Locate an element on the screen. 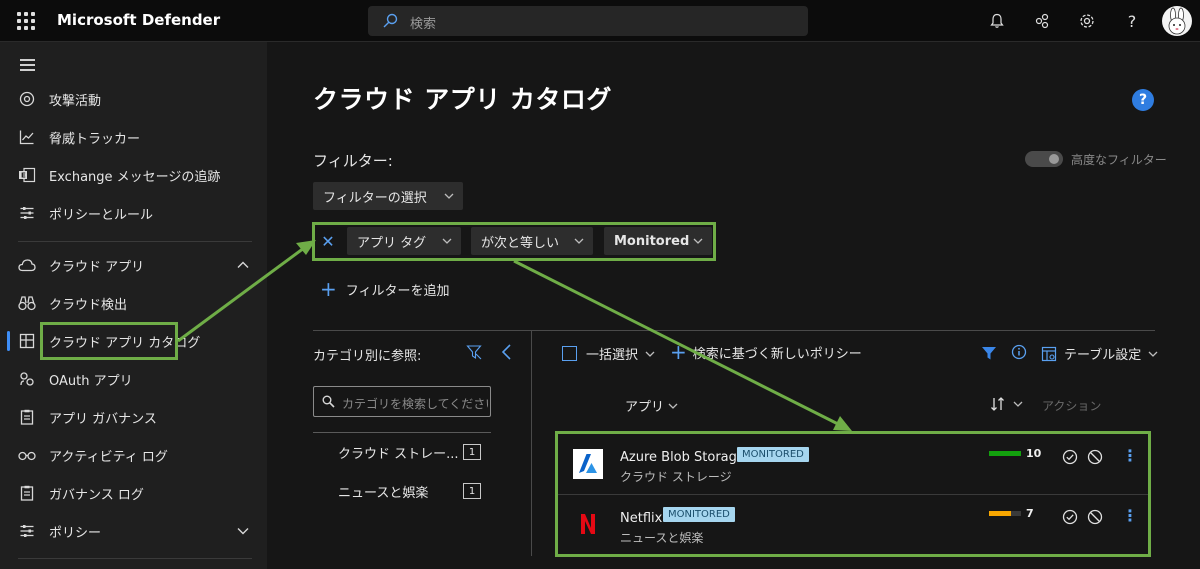 Image resolution: width=1200 pixels, height=569 pixels. sidebar-item-label: 攻撃活動 is located at coordinates (75, 101).